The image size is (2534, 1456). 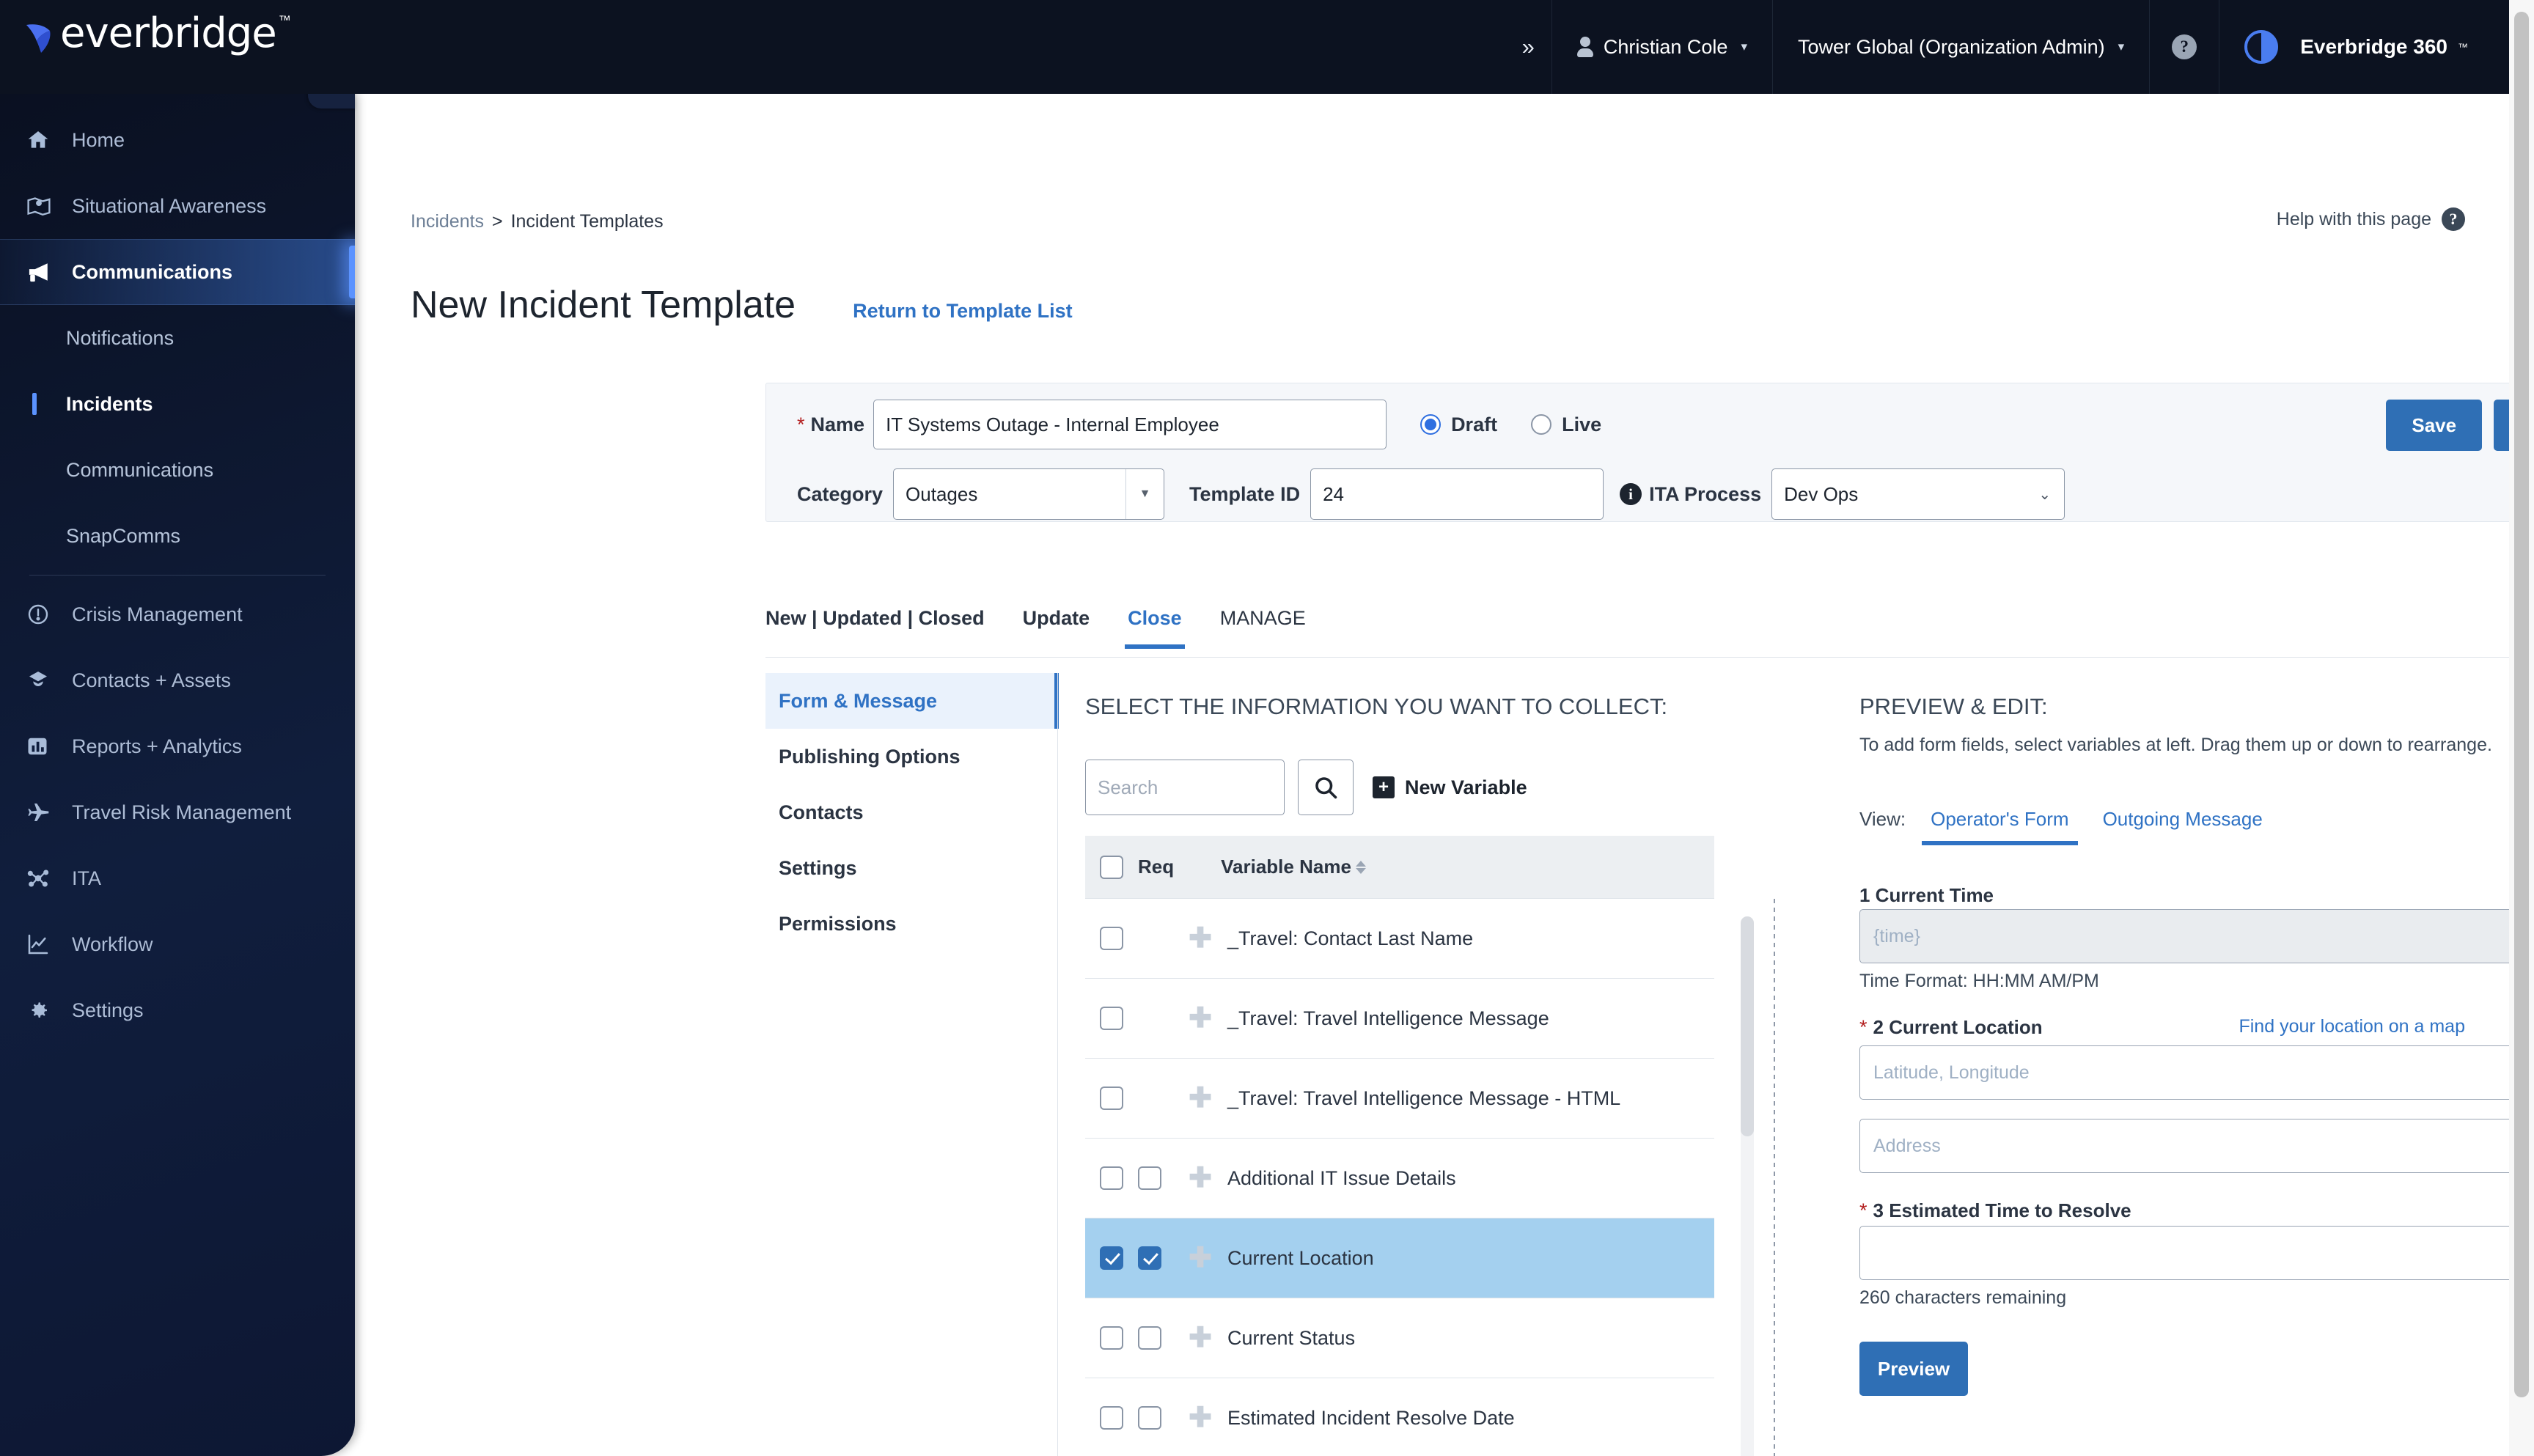 I want to click on table-row: ✚ Current Status, so click(x=1399, y=1338).